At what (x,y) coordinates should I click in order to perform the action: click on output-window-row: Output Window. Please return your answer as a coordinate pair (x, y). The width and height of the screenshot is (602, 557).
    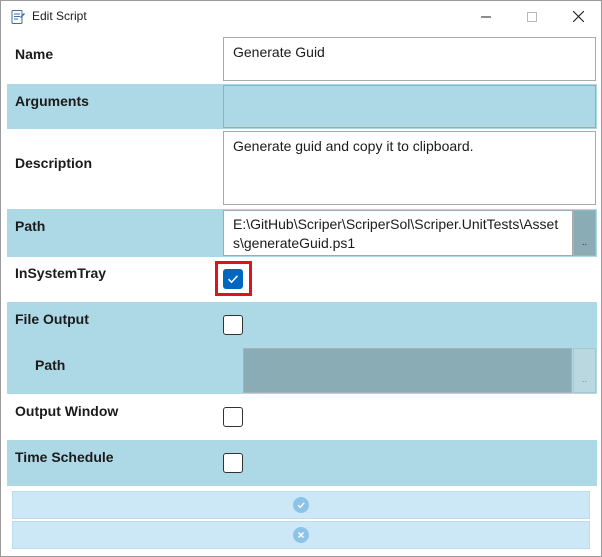
    Looking at the image, I should click on (302, 416).